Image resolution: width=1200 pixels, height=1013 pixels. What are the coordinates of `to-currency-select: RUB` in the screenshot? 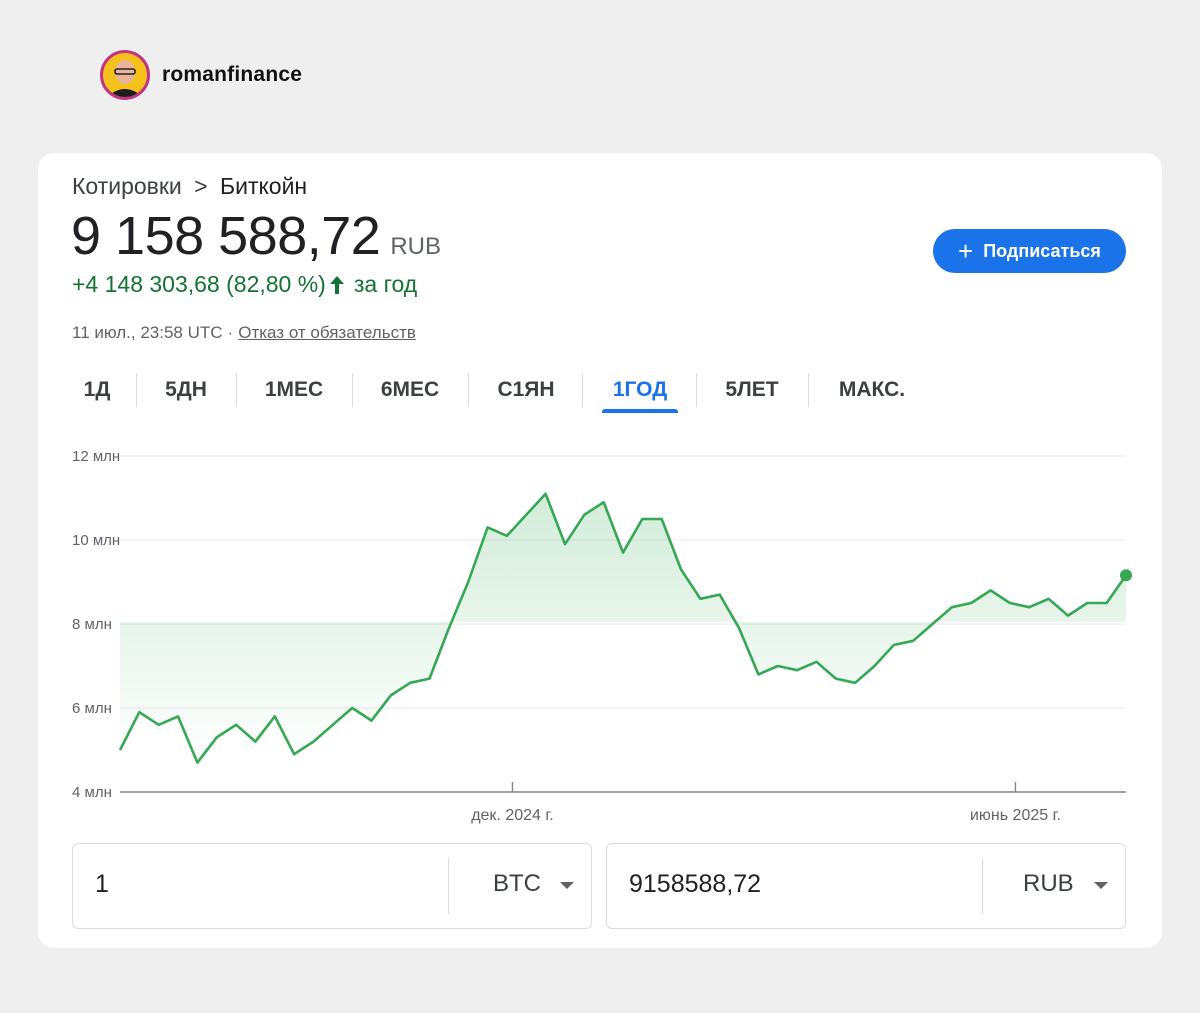 It's located at (1048, 884).